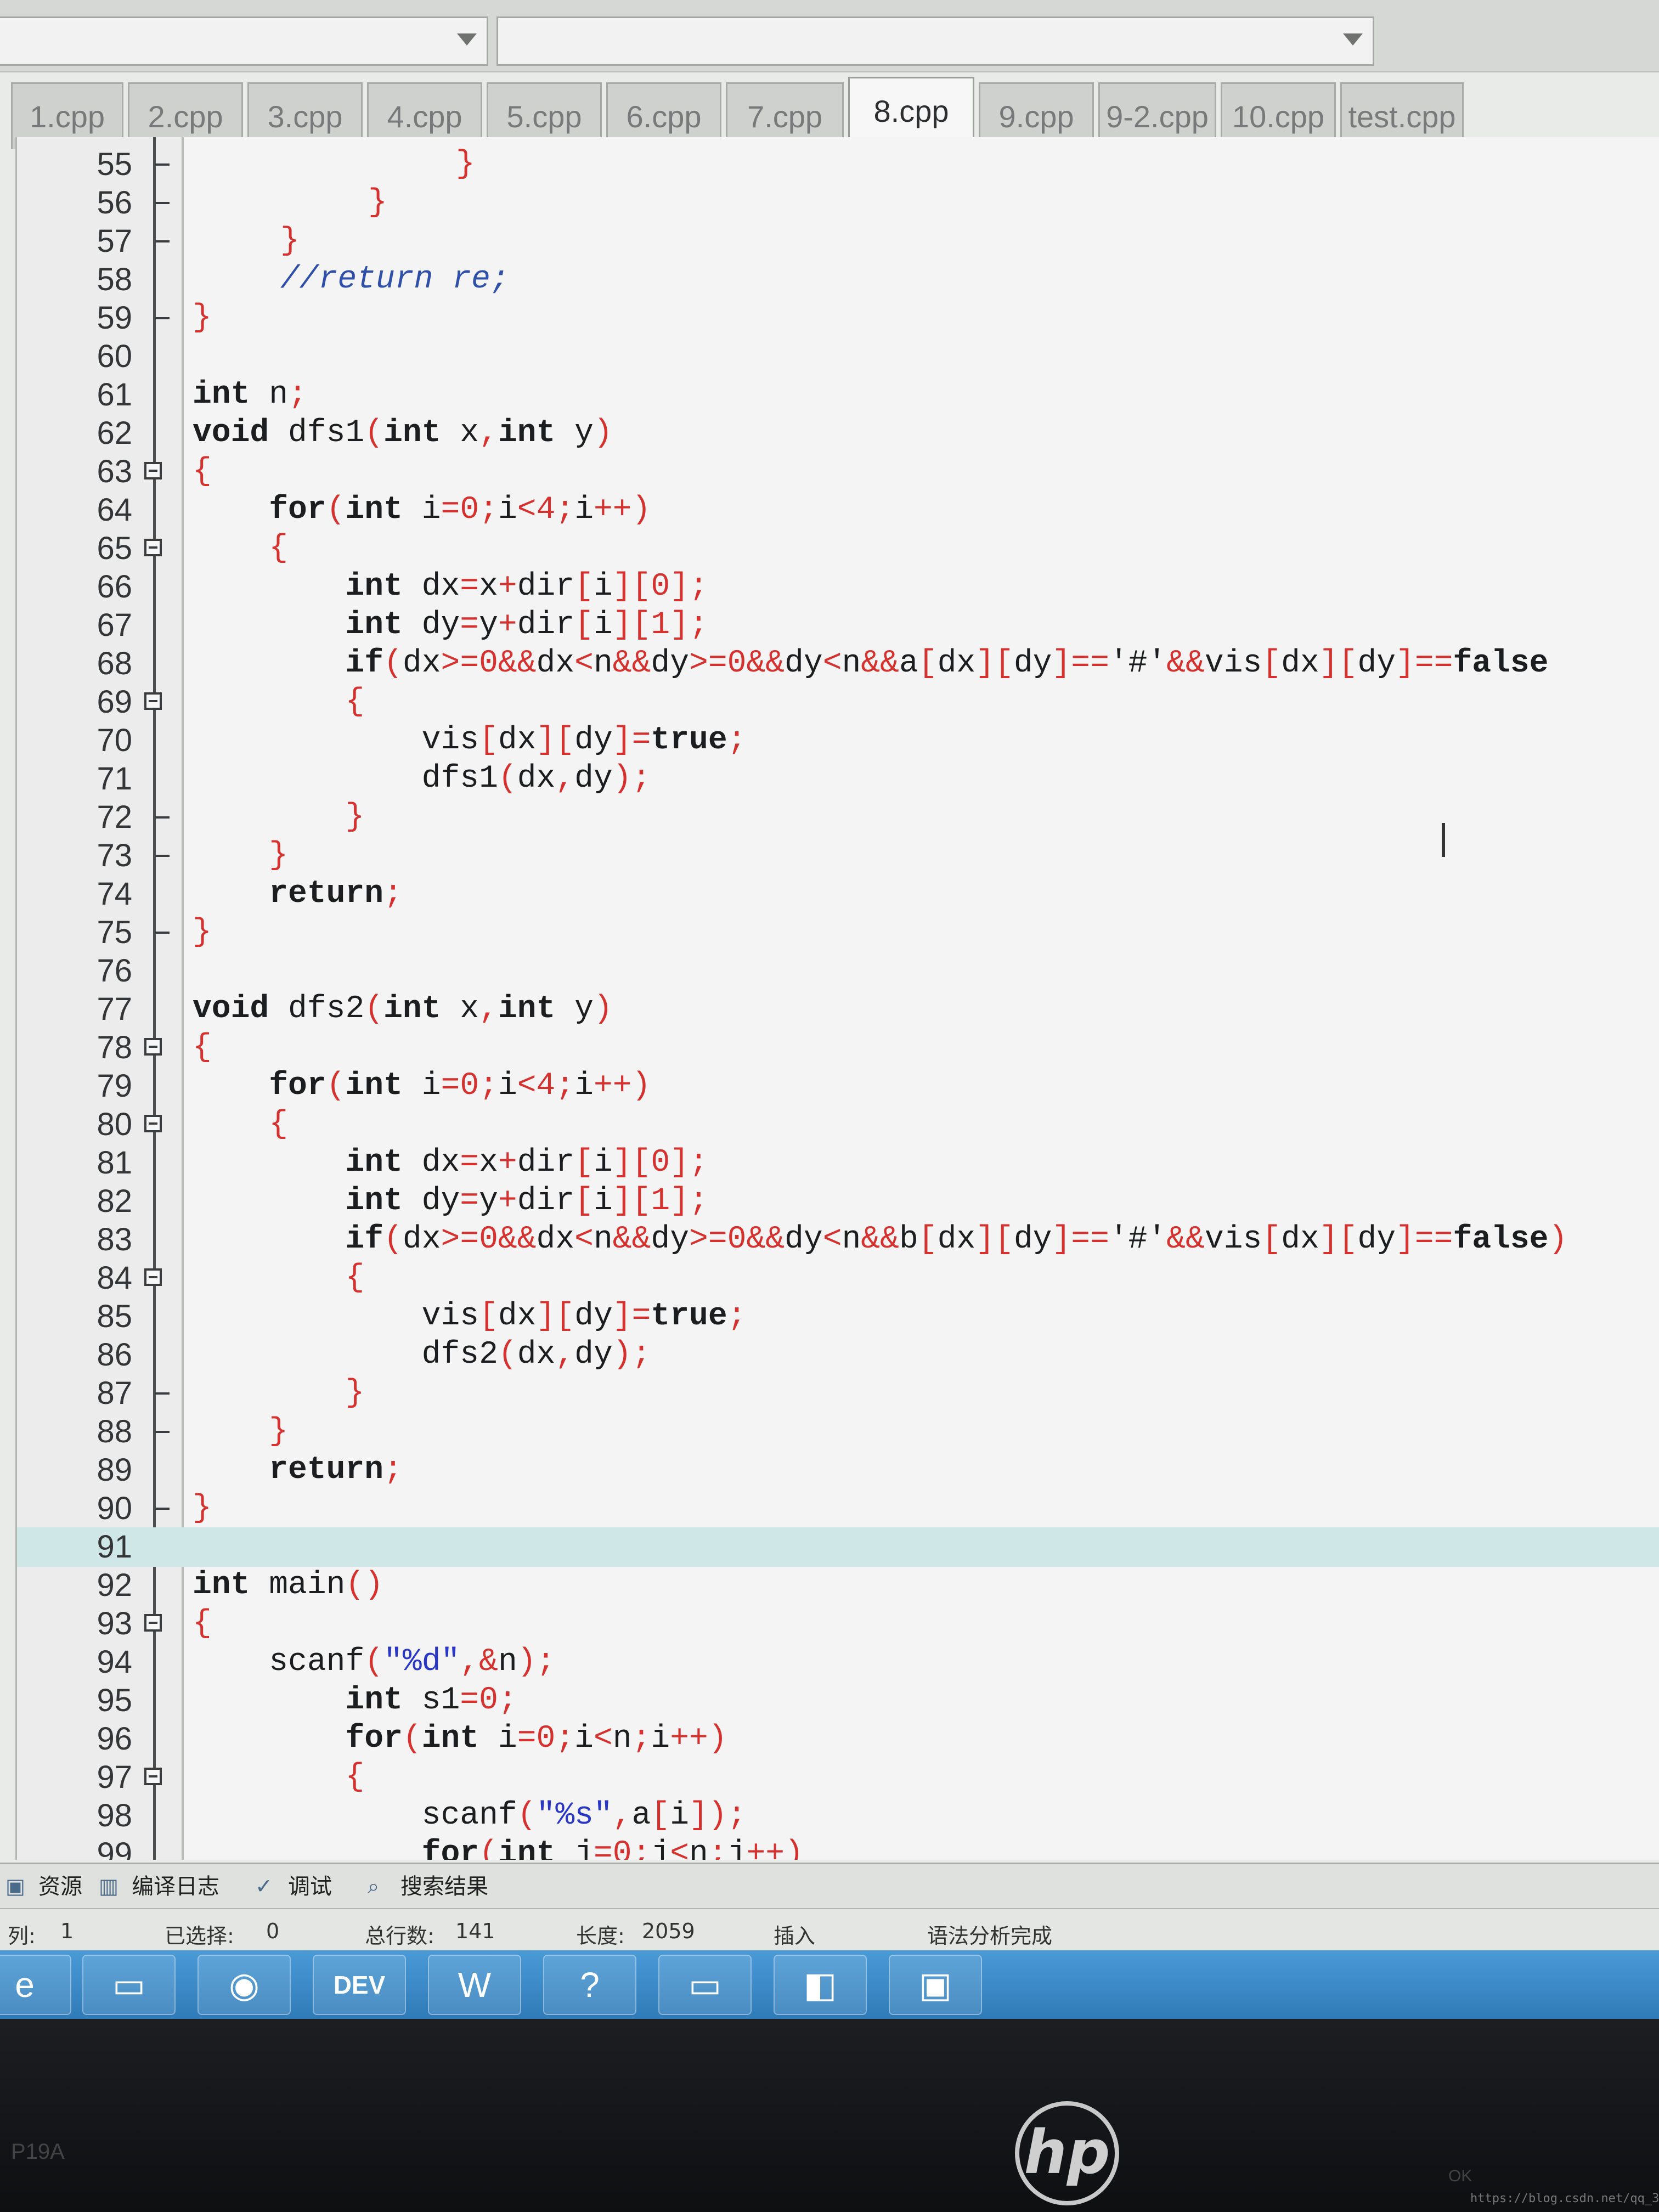 The image size is (1659, 2212). Describe the element at coordinates (1565, 2198) in the screenshot. I see `watermark: https://blog.csdn.net/qq_32866009` at that location.